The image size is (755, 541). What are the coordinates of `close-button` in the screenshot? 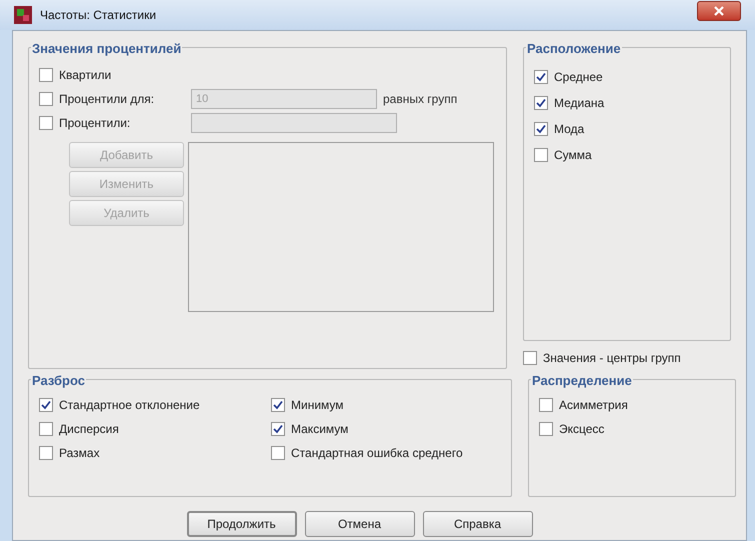 It's located at (719, 11).